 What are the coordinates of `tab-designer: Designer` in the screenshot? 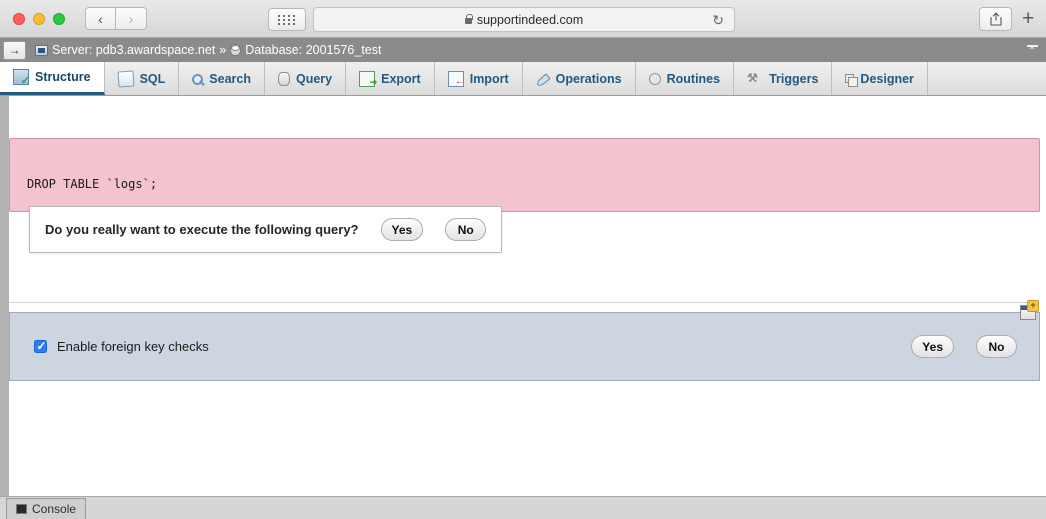 It's located at (880, 78).